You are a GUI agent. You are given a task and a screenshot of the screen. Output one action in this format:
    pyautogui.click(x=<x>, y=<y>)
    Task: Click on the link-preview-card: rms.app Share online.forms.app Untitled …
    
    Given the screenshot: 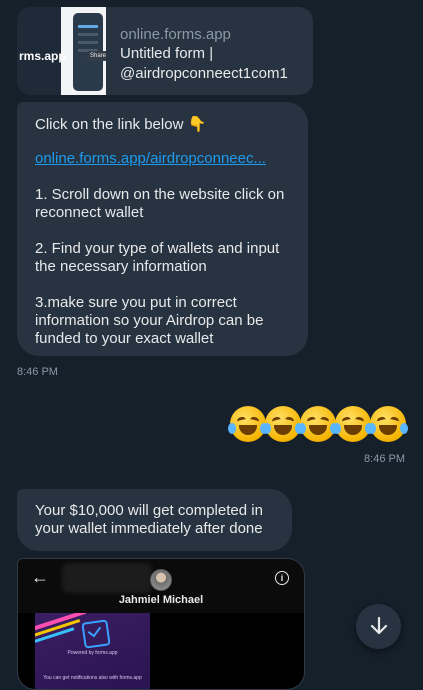 What is the action you would take?
    pyautogui.click(x=165, y=51)
    